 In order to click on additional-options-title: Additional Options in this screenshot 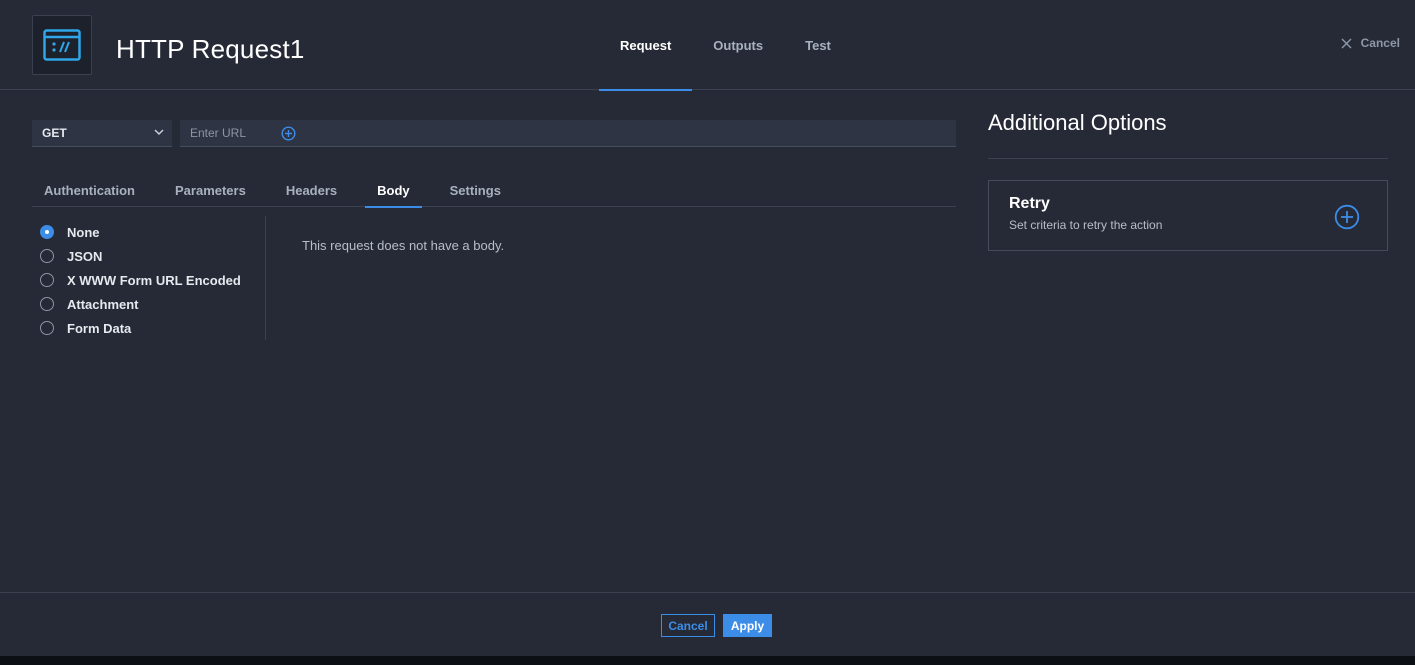, I will do `click(1077, 122)`.